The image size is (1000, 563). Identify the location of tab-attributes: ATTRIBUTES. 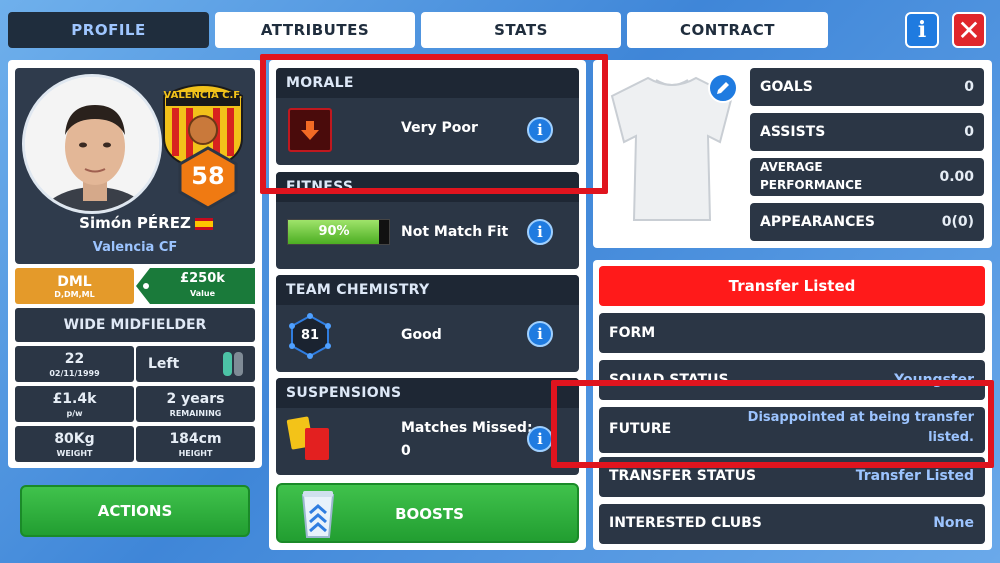
(315, 30).